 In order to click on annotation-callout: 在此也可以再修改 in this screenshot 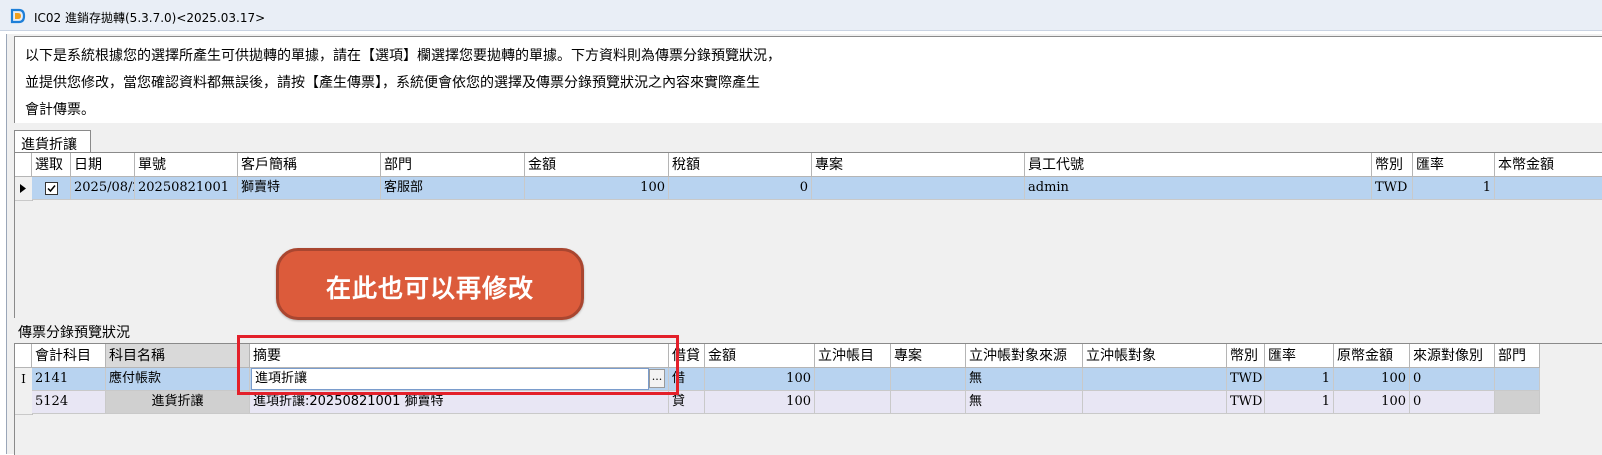, I will do `click(430, 284)`.